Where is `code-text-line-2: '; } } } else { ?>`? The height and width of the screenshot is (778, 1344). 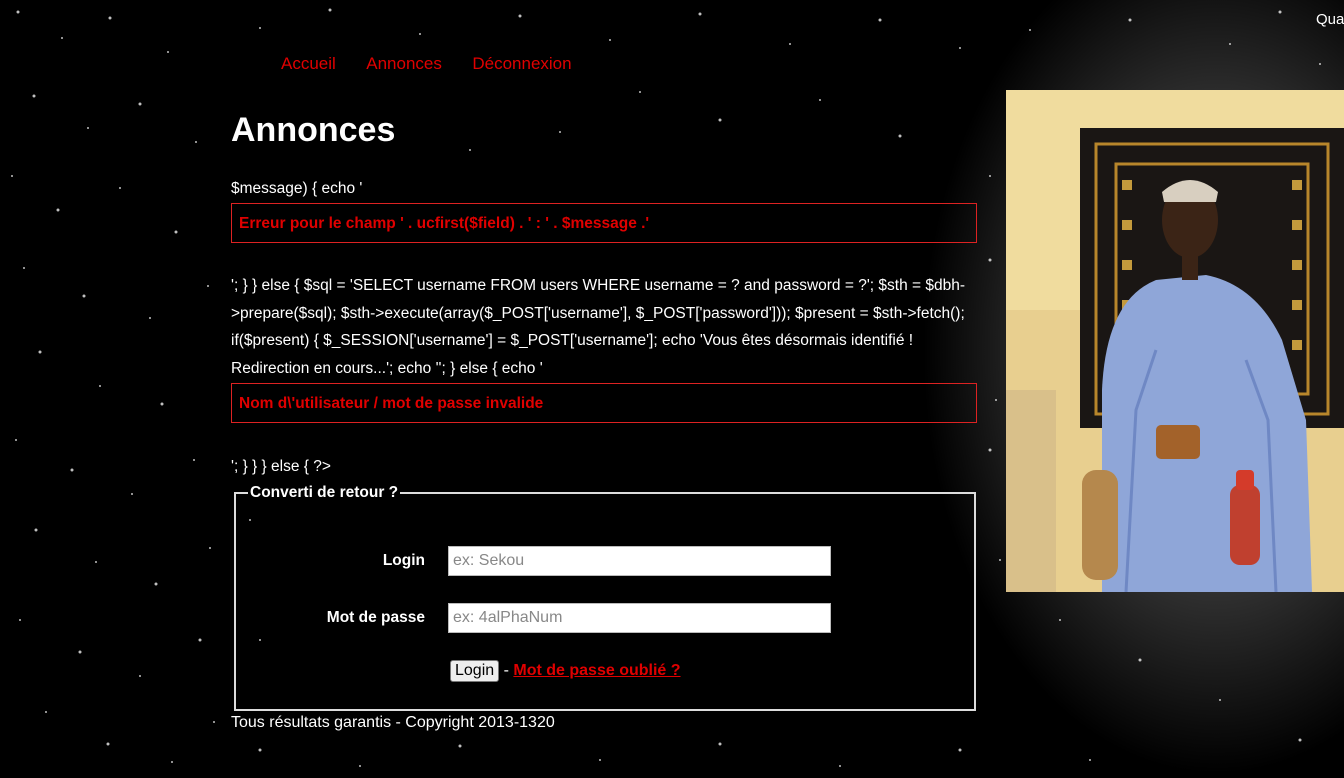 code-text-line-2: '; } } } else { ?> is located at coordinates (281, 466).